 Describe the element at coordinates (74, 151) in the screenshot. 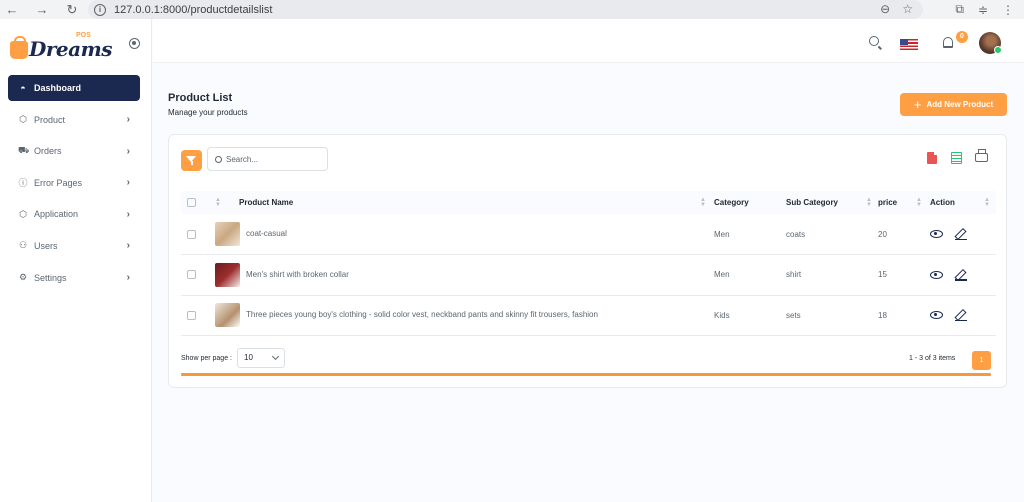

I see `sidebar-item-orders: ⛟ Orders ›` at that location.